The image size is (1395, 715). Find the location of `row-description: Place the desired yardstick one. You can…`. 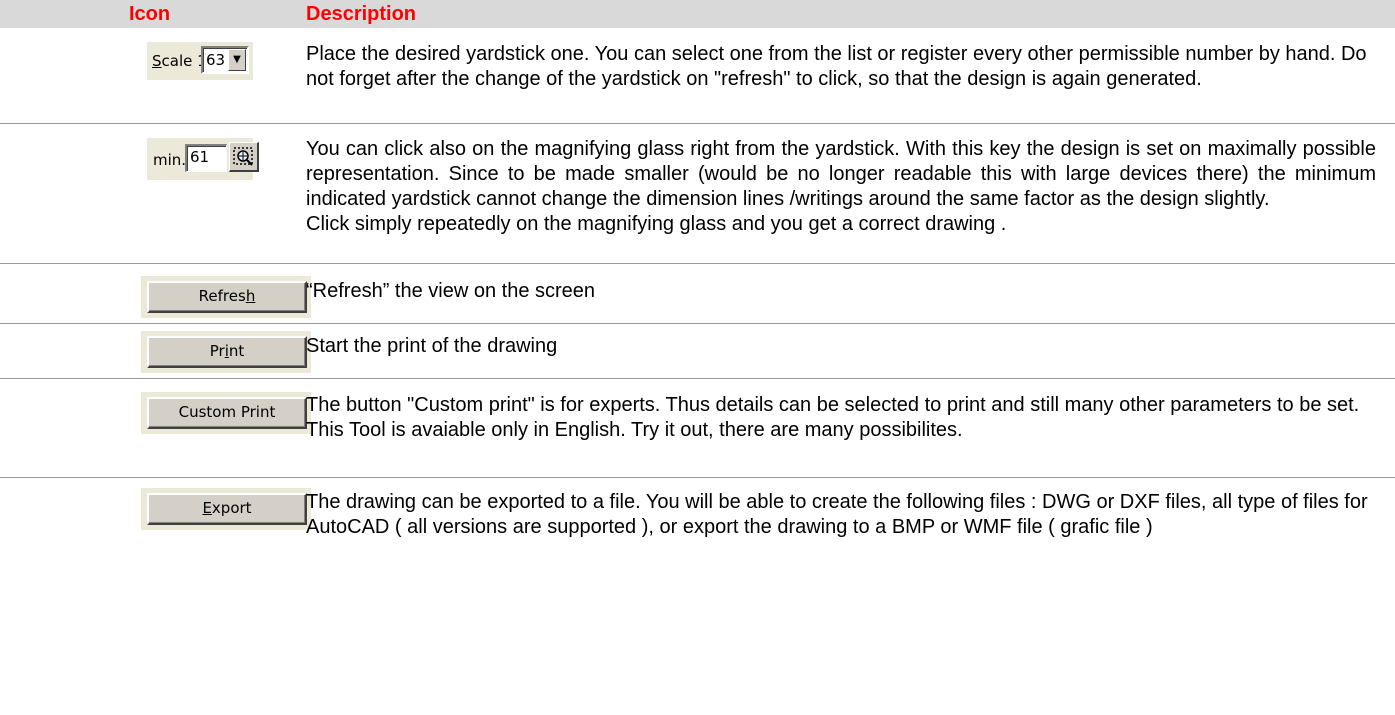

row-description: Place the desired yardstick one. You can… is located at coordinates (836, 66).